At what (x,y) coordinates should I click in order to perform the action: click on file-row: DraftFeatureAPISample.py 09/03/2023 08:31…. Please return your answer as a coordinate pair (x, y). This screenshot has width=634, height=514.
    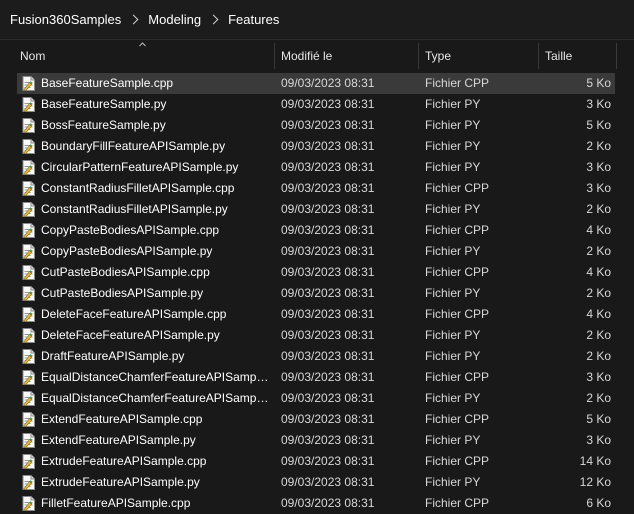
    Looking at the image, I should click on (317, 356).